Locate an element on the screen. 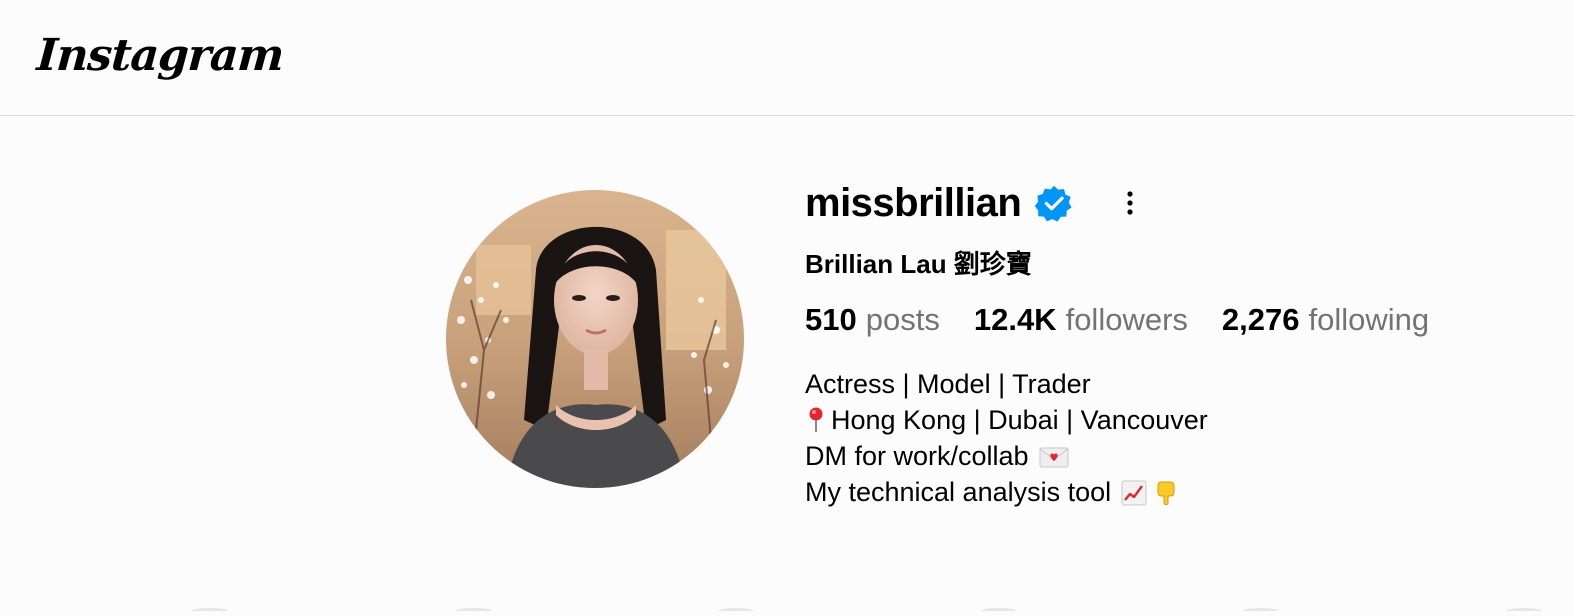  chart-increasing-icon is located at coordinates (1134, 492).